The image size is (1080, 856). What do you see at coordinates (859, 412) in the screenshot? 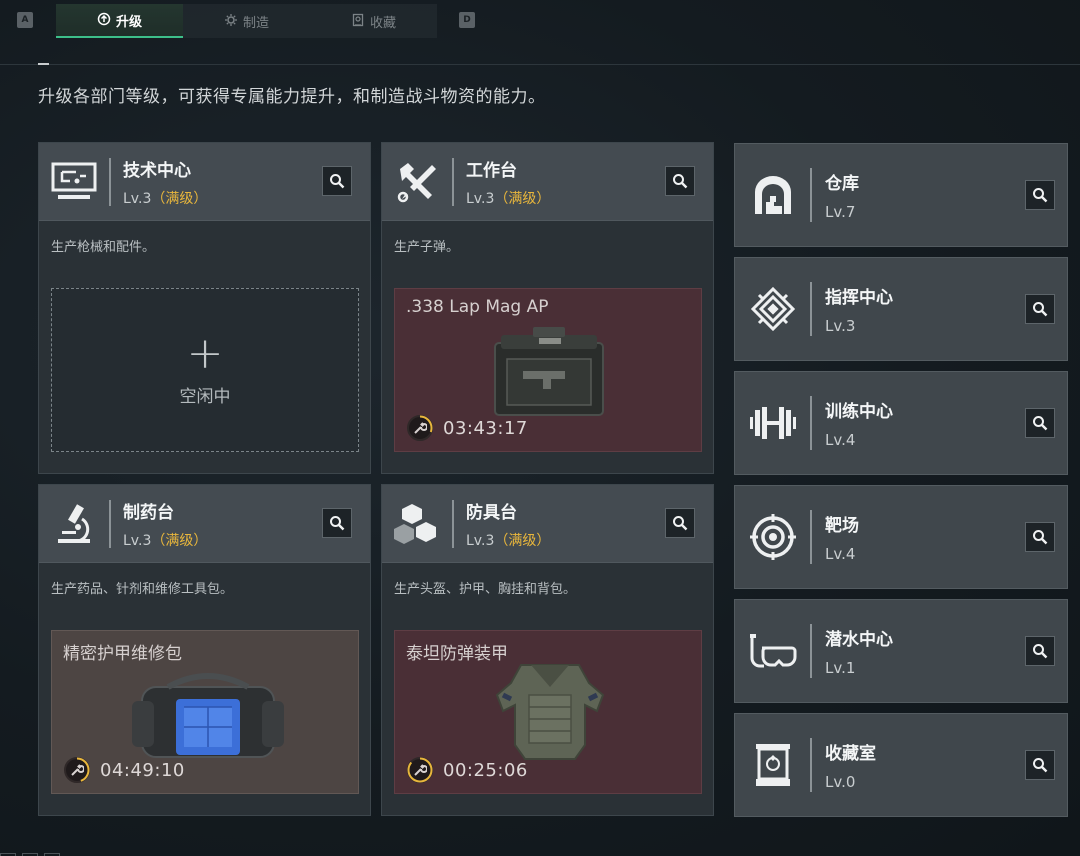
I see `facility-title: 训练中心` at bounding box center [859, 412].